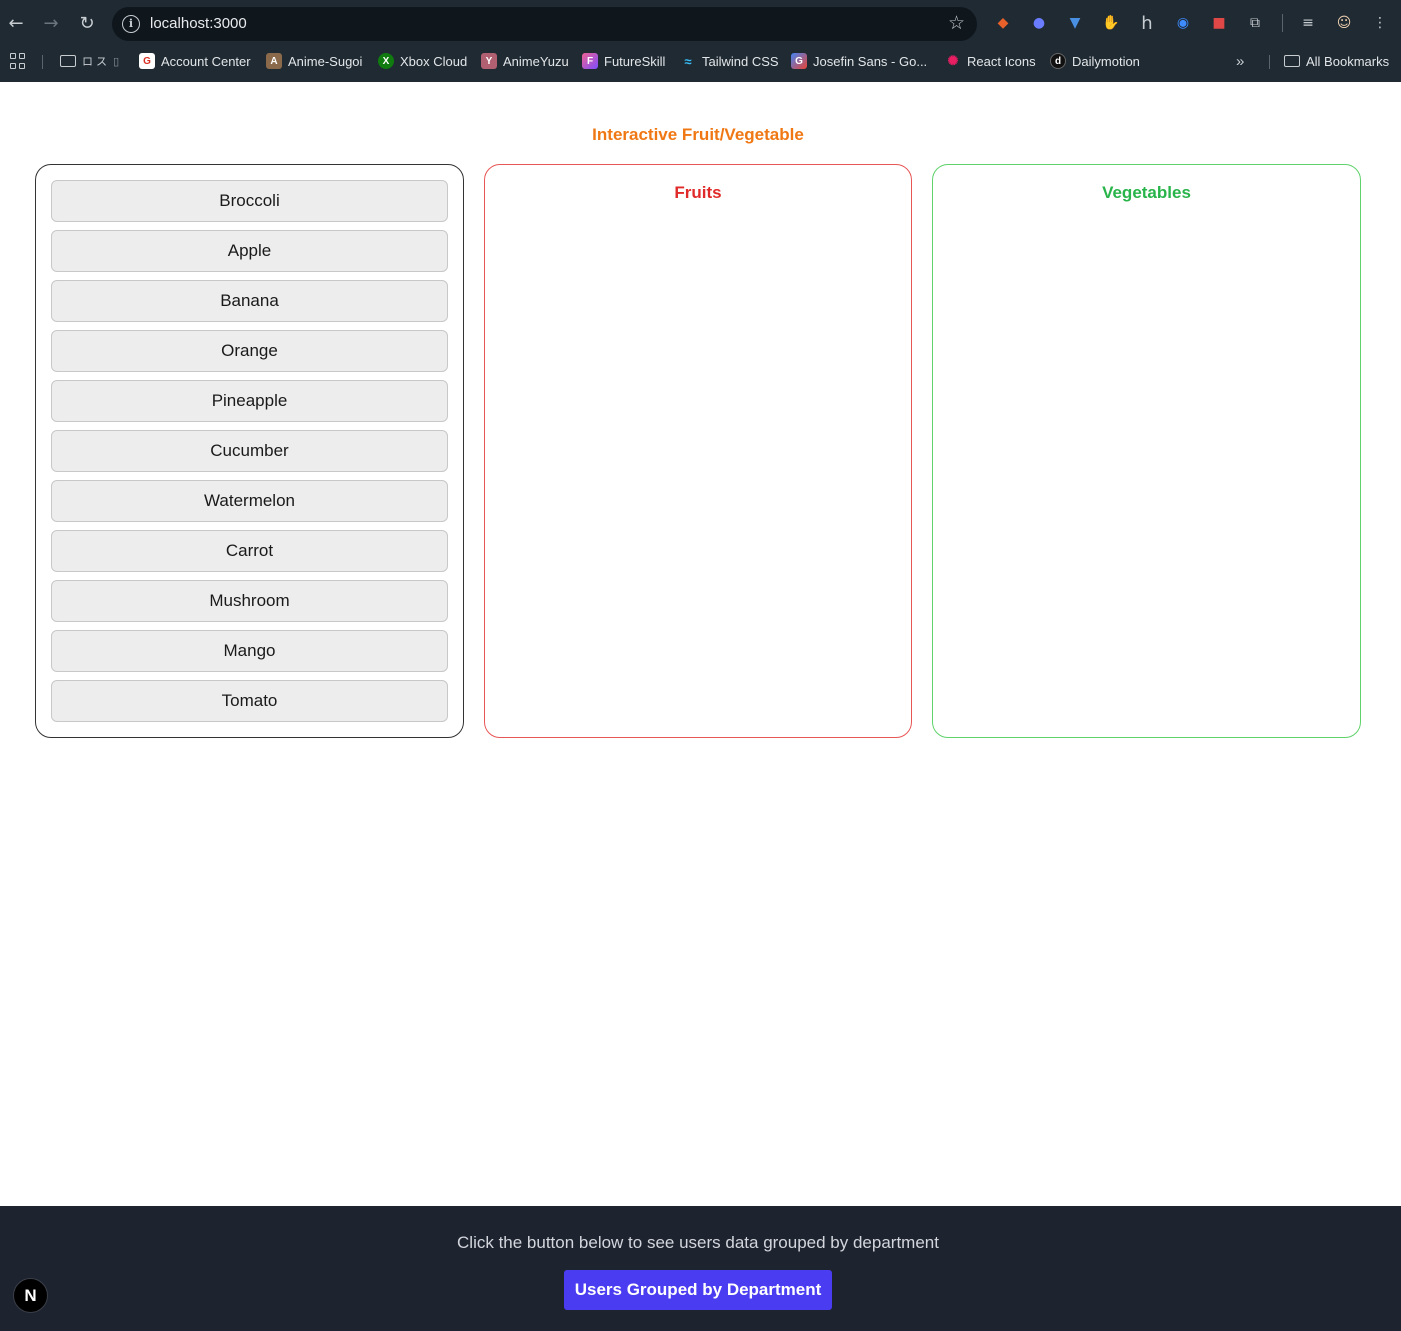  I want to click on metamask-extension-icon: ◆, so click(1003, 23).